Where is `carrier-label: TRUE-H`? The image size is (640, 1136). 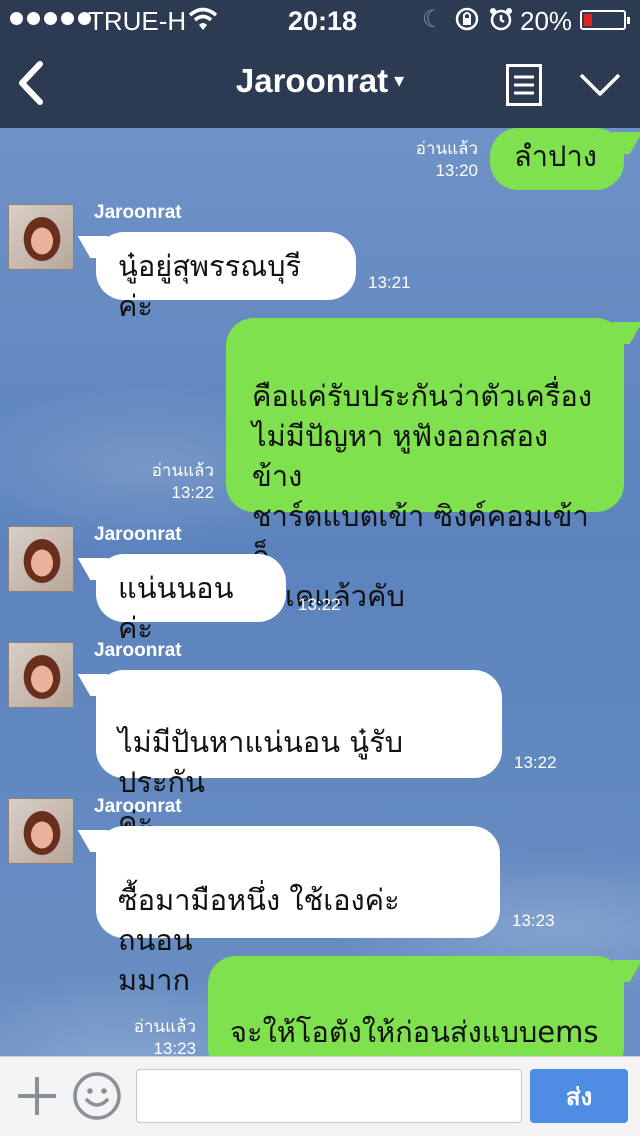 carrier-label: TRUE-H is located at coordinates (137, 21).